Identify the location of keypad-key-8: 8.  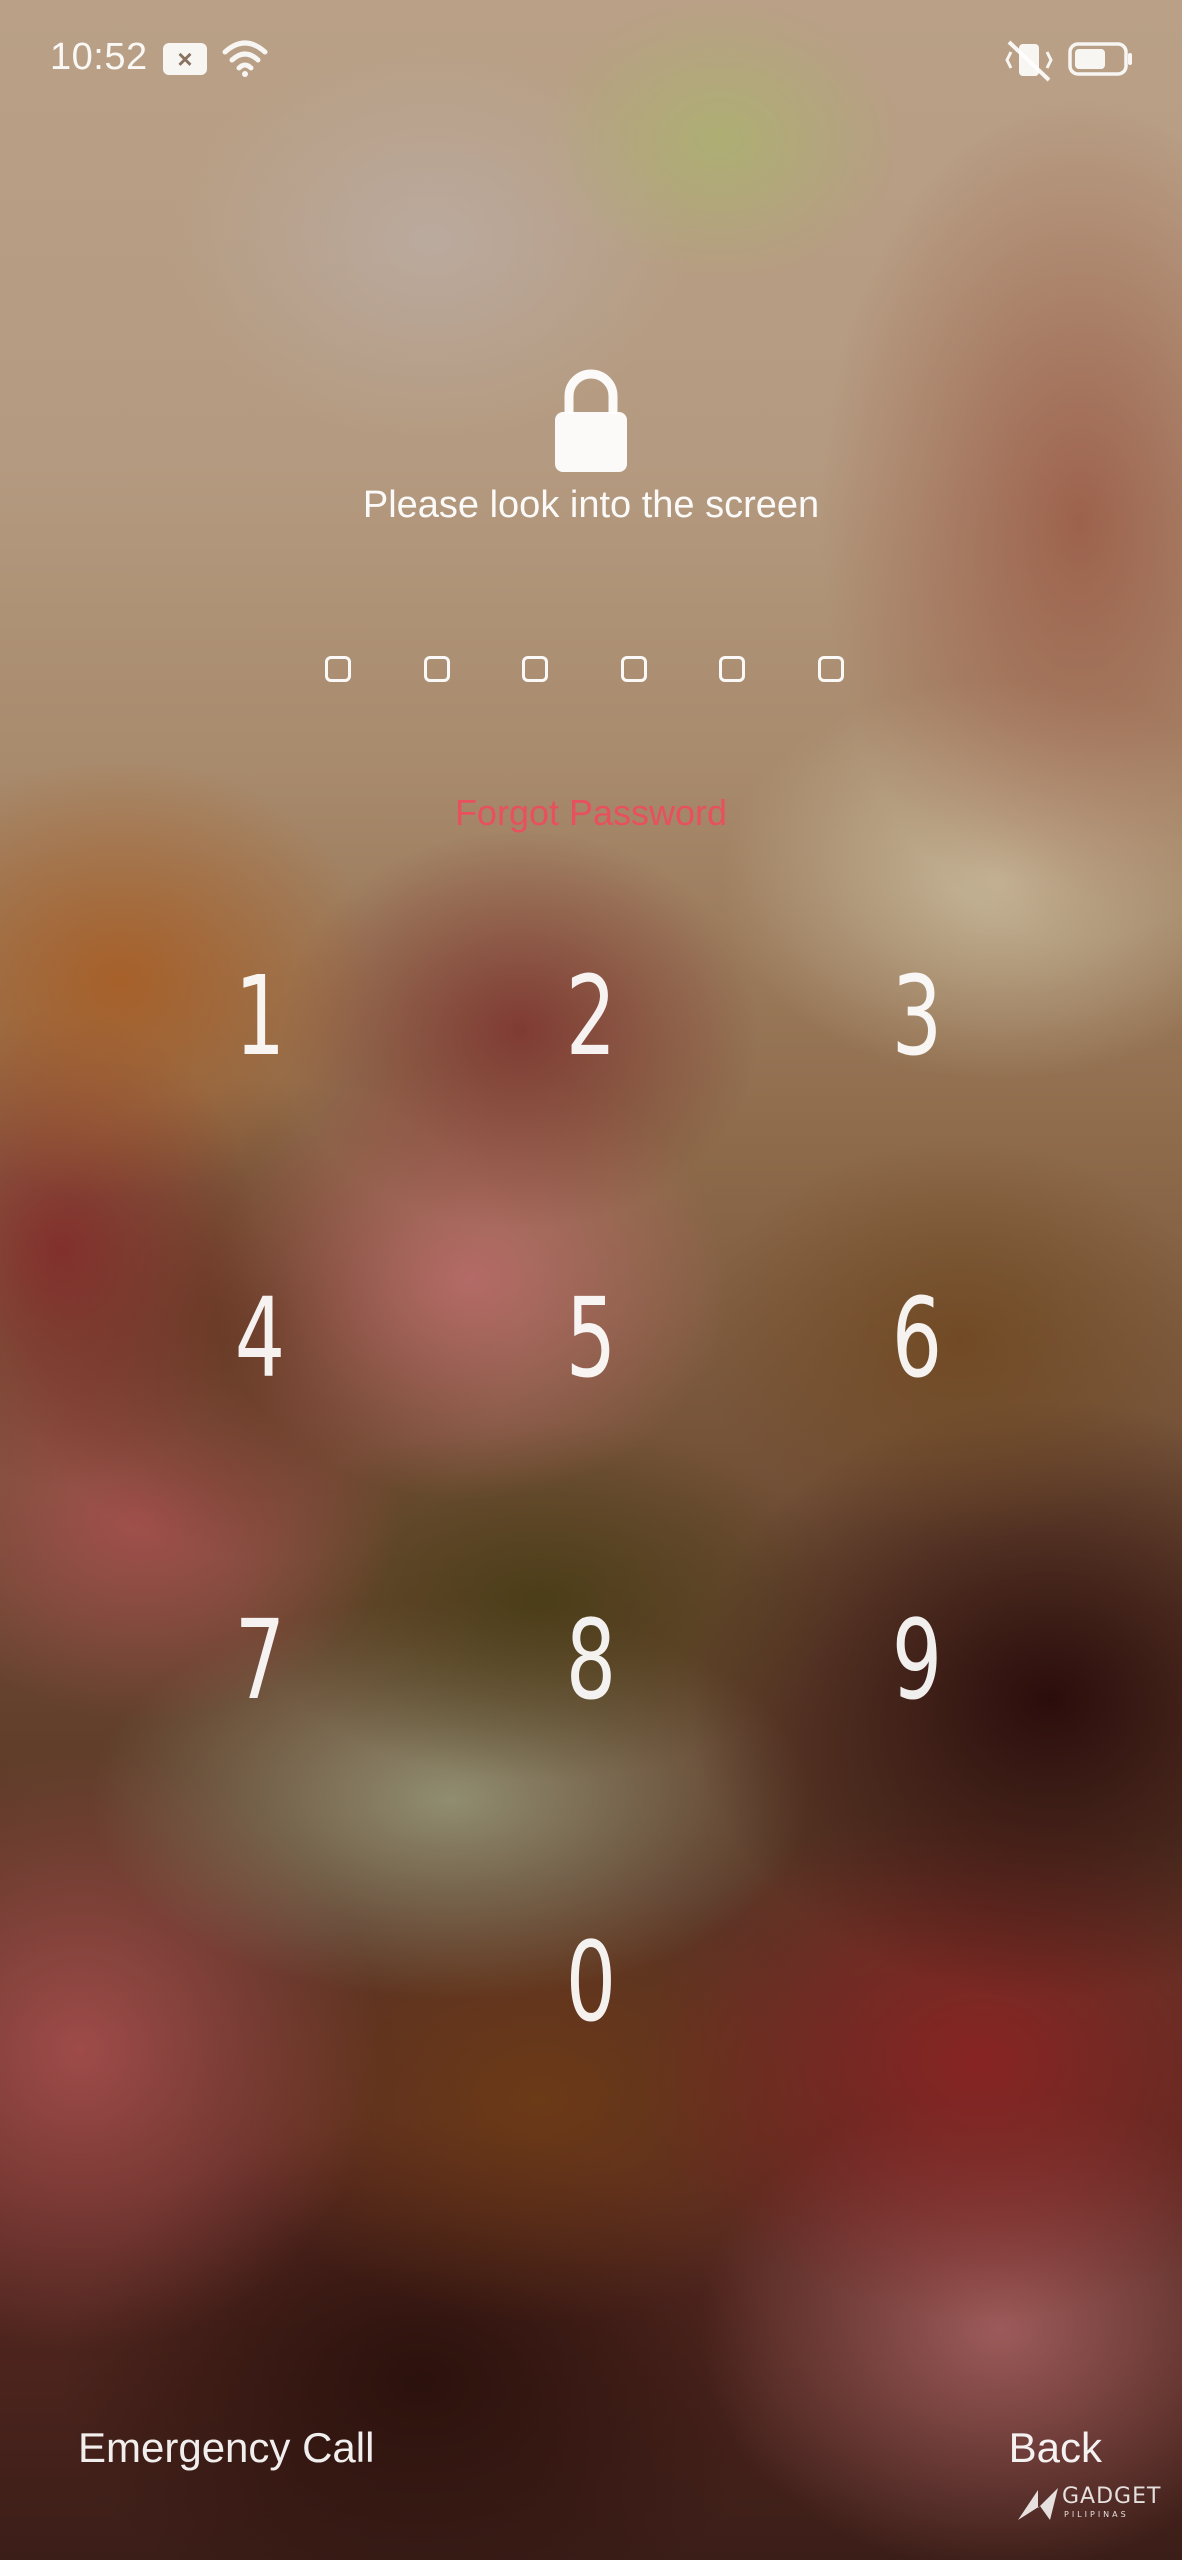
(591, 1660).